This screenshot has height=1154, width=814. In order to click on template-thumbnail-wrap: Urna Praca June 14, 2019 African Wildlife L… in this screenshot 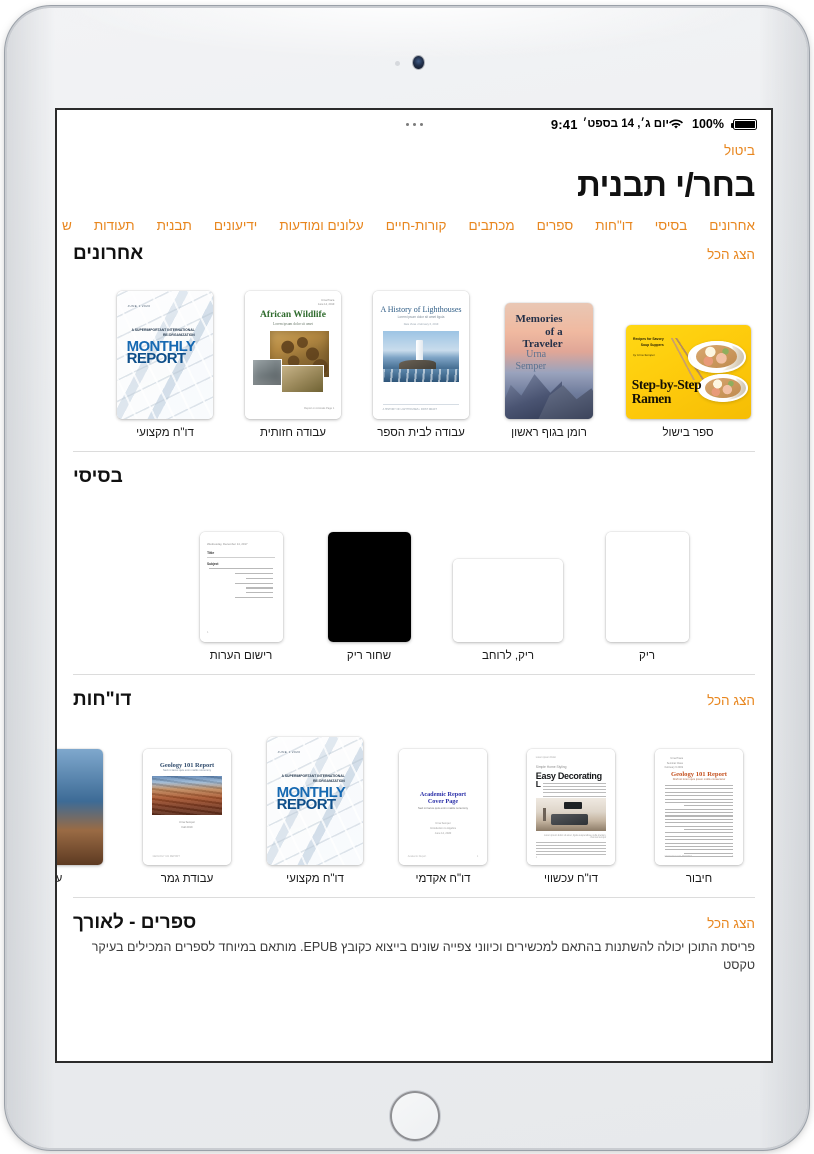, I will do `click(293, 349)`.